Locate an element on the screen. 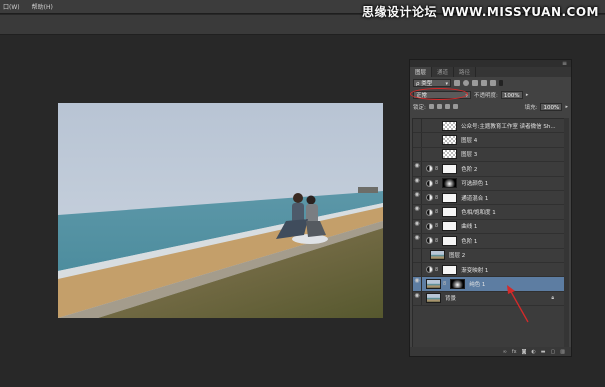  layer-name: 图层 4 is located at coordinates (469, 141).